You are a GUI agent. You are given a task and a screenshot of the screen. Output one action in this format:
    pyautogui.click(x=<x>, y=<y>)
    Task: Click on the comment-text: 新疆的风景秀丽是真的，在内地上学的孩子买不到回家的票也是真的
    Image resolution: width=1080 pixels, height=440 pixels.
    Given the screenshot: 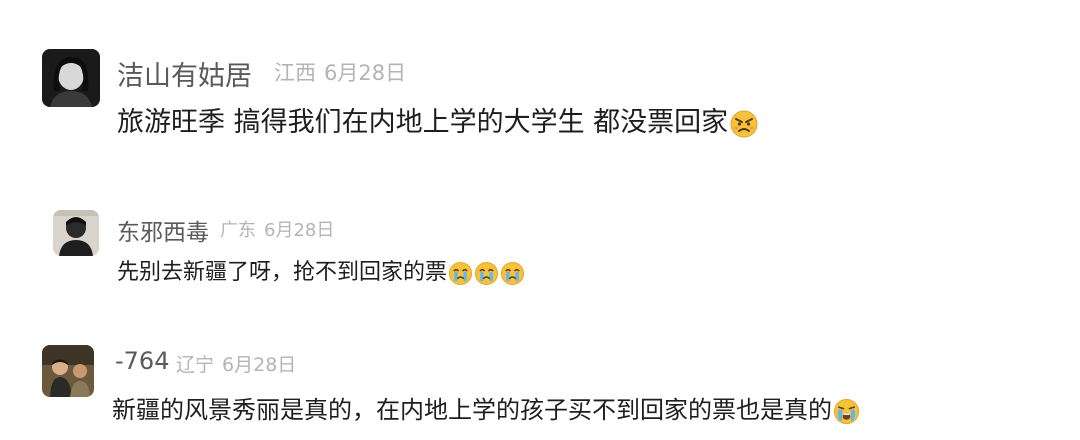 What is the action you would take?
    pyautogui.click(x=486, y=407)
    